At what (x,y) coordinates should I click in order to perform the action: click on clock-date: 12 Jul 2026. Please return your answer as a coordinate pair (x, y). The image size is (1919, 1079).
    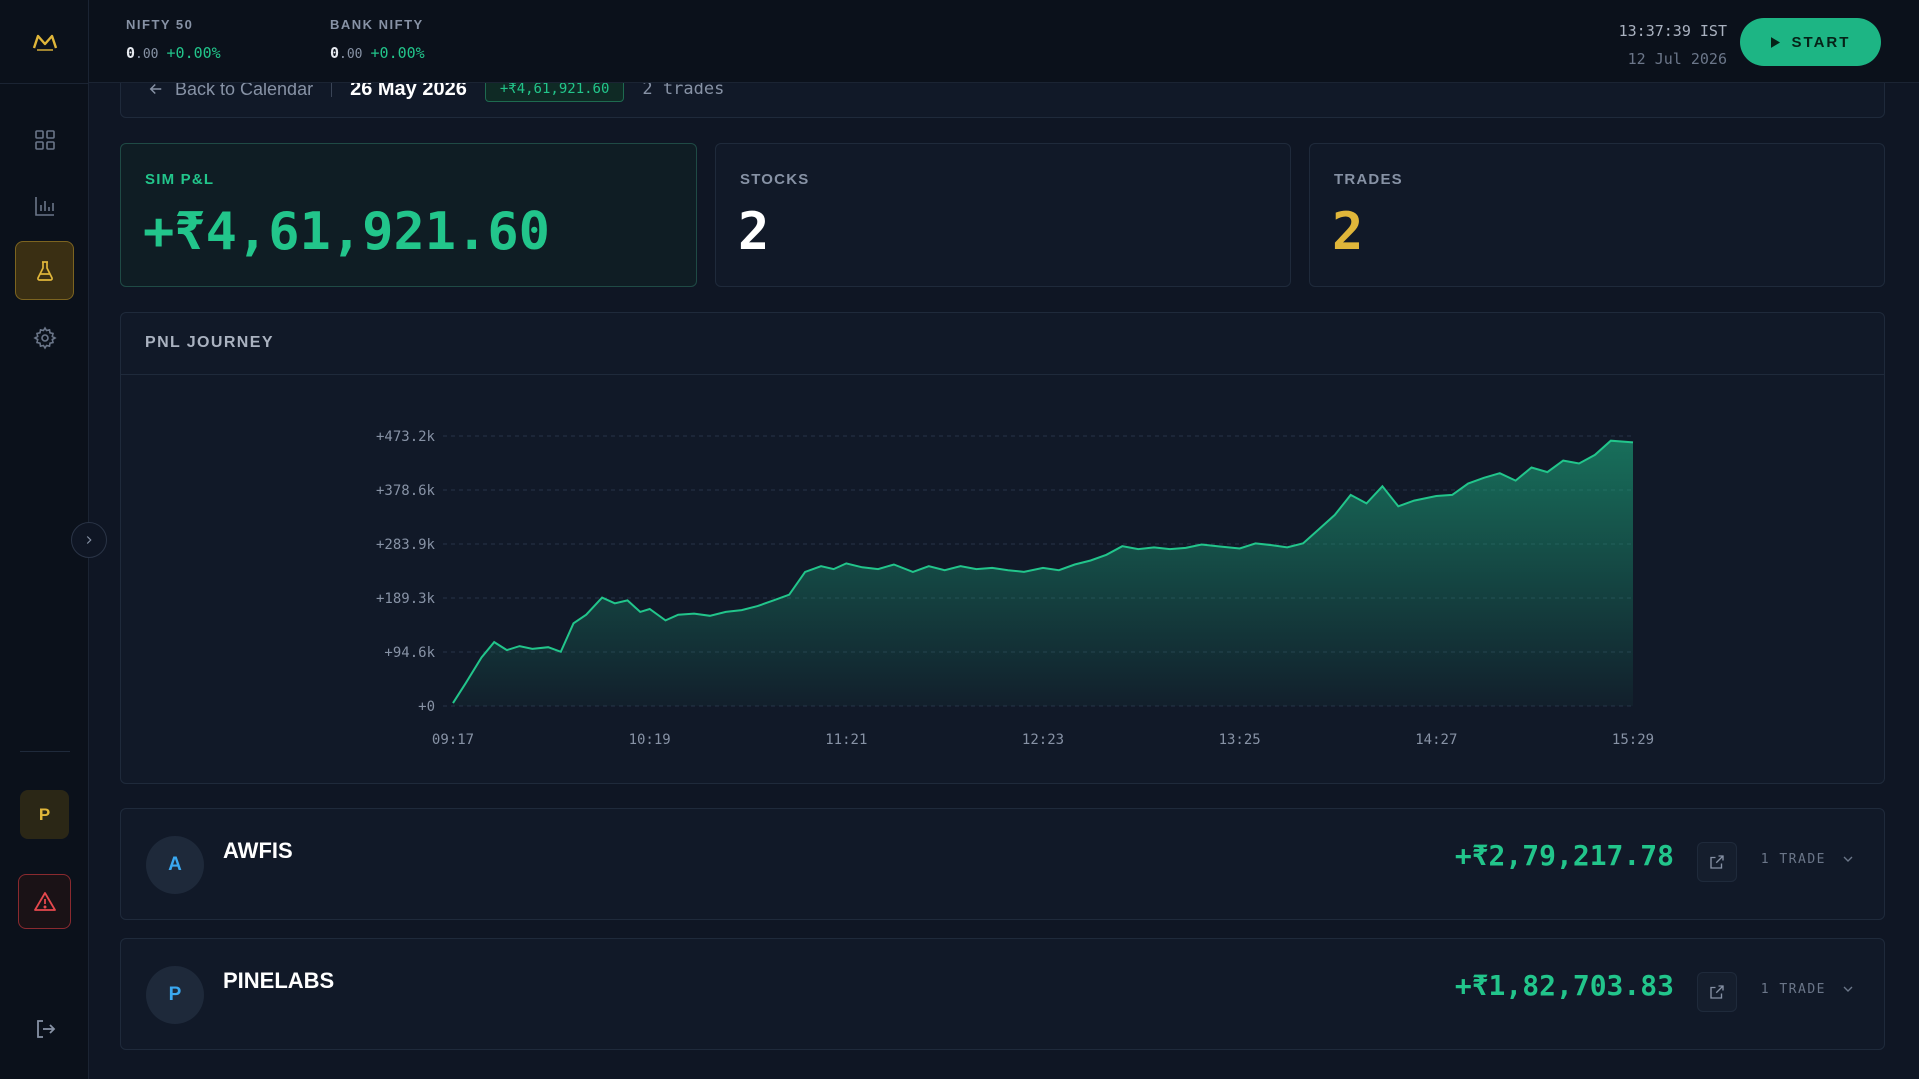
    Looking at the image, I should click on (1677, 59).